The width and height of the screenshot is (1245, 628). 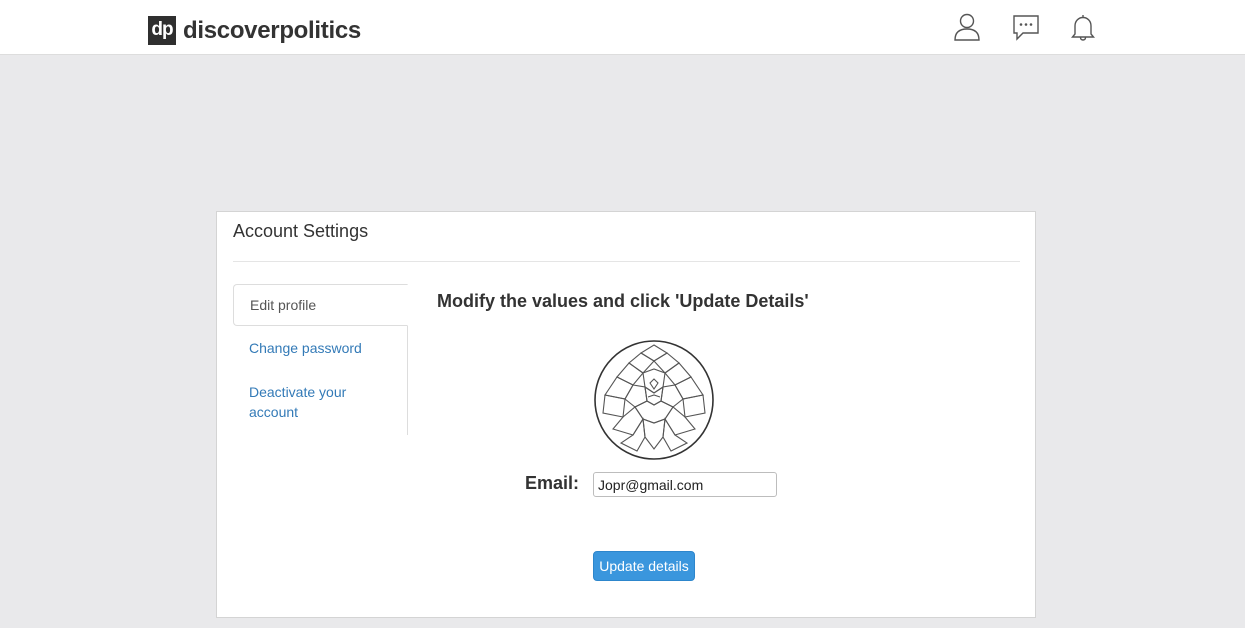 I want to click on email-label: Email:, so click(x=552, y=483).